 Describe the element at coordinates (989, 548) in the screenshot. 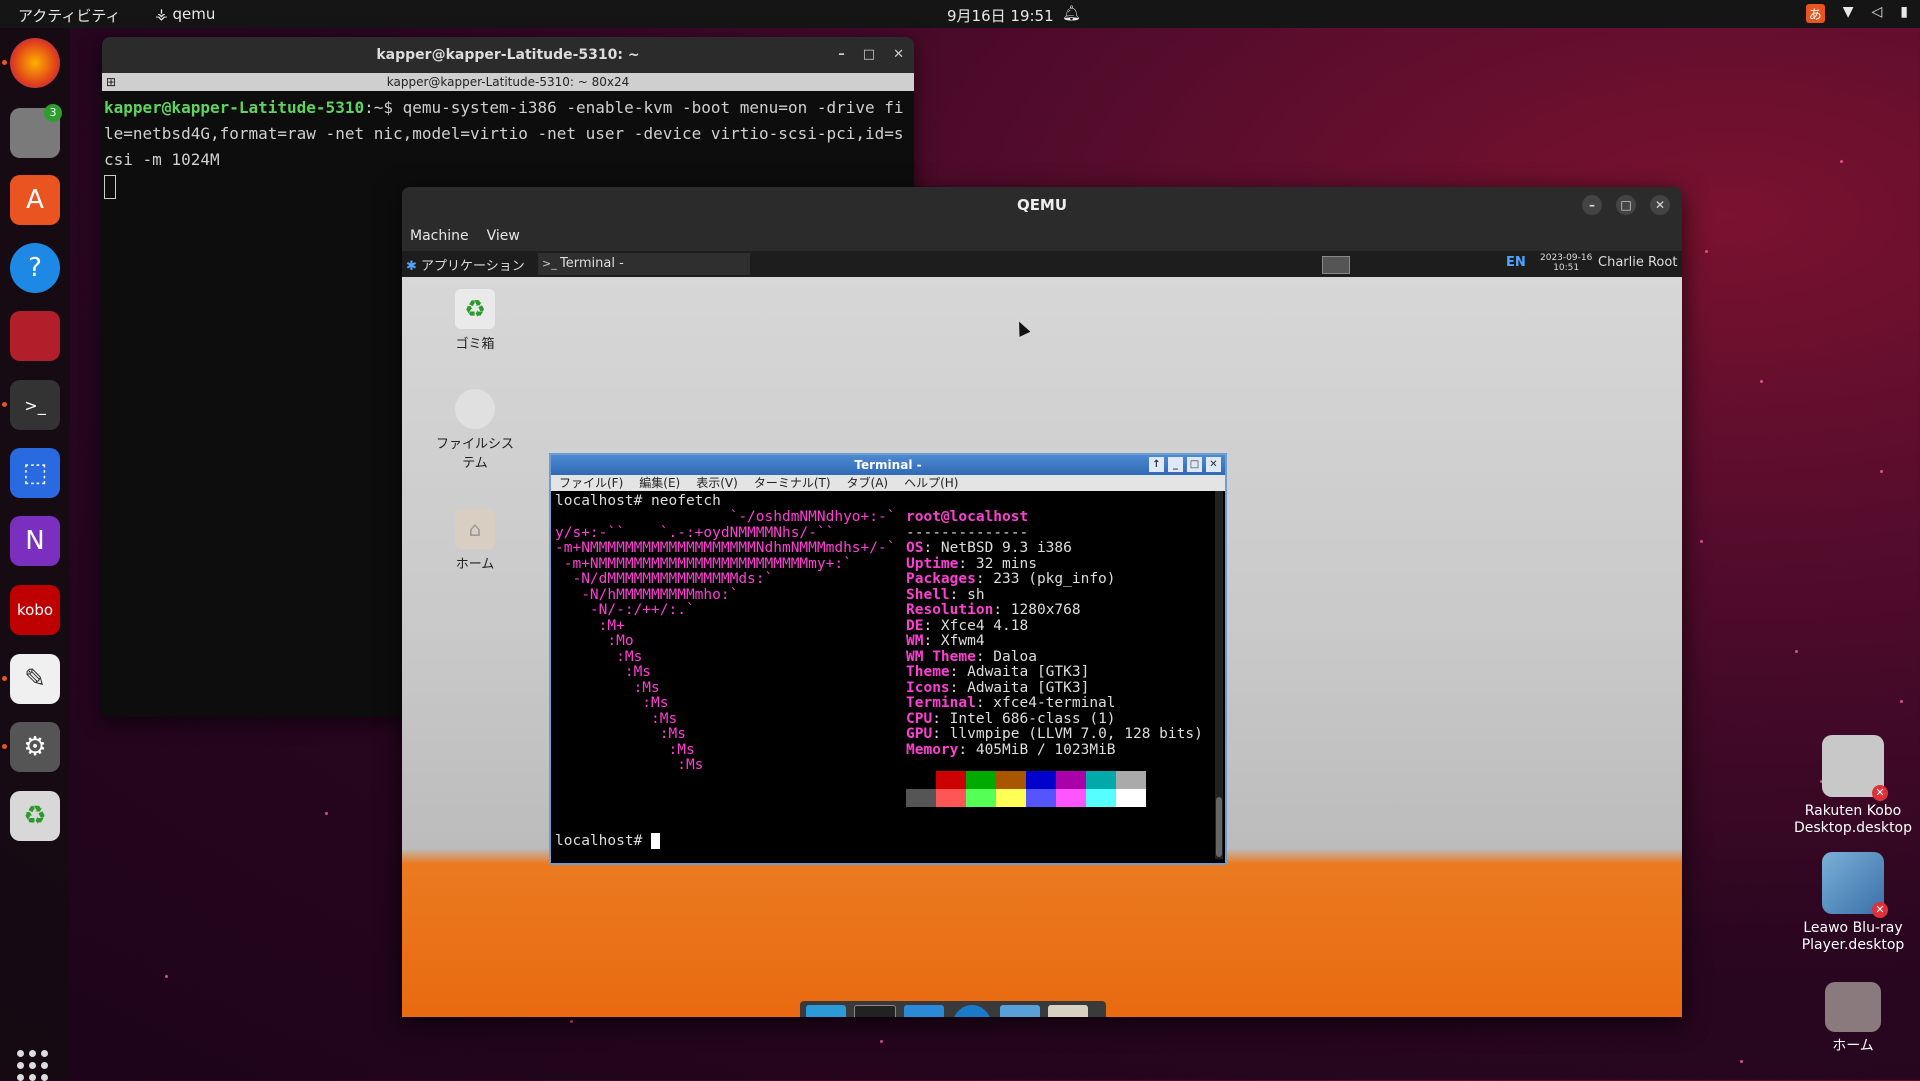

I see `info-line: OS: NetBSD 9.3 i386` at that location.